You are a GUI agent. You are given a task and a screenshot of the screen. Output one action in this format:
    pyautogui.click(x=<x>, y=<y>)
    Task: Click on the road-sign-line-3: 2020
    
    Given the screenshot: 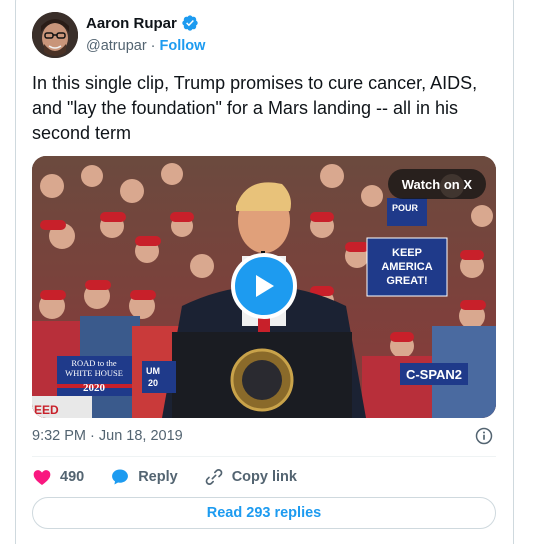 What is the action you would take?
    pyautogui.click(x=94, y=388)
    